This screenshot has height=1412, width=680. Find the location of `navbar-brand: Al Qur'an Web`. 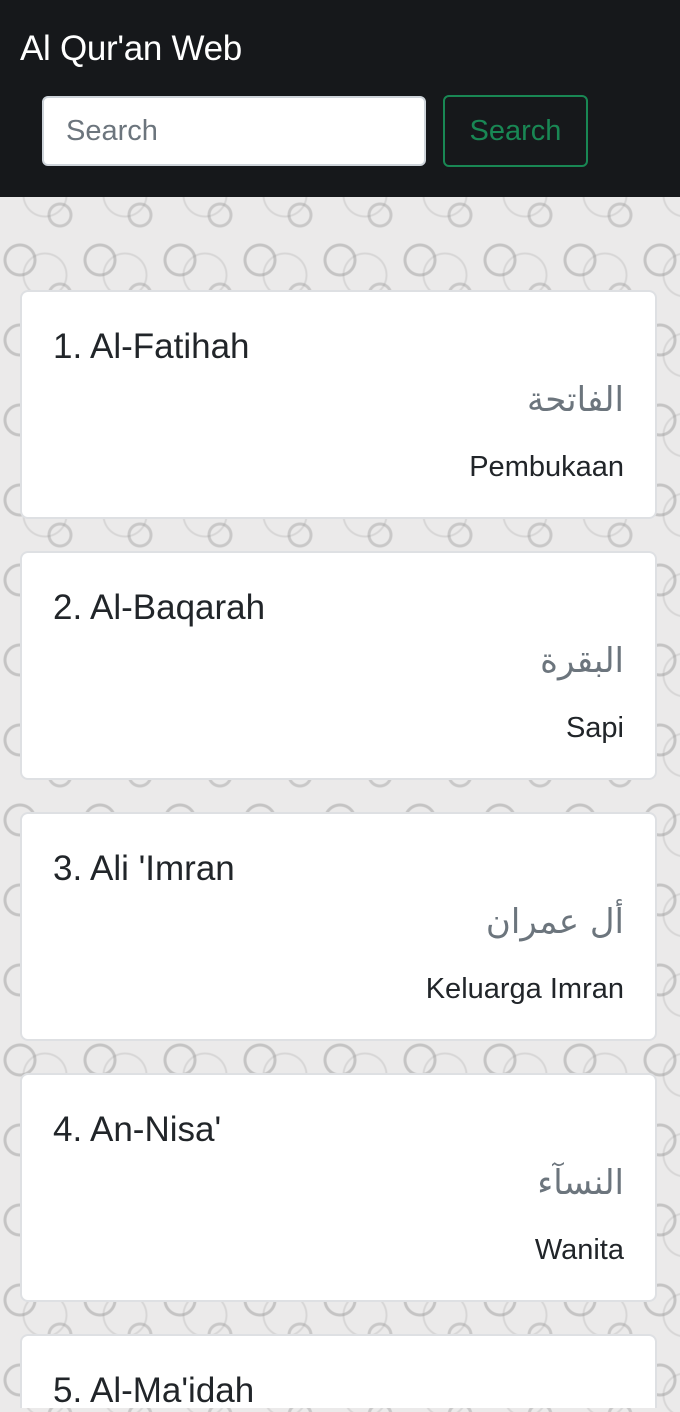

navbar-brand: Al Qur'an Web is located at coordinates (131, 49).